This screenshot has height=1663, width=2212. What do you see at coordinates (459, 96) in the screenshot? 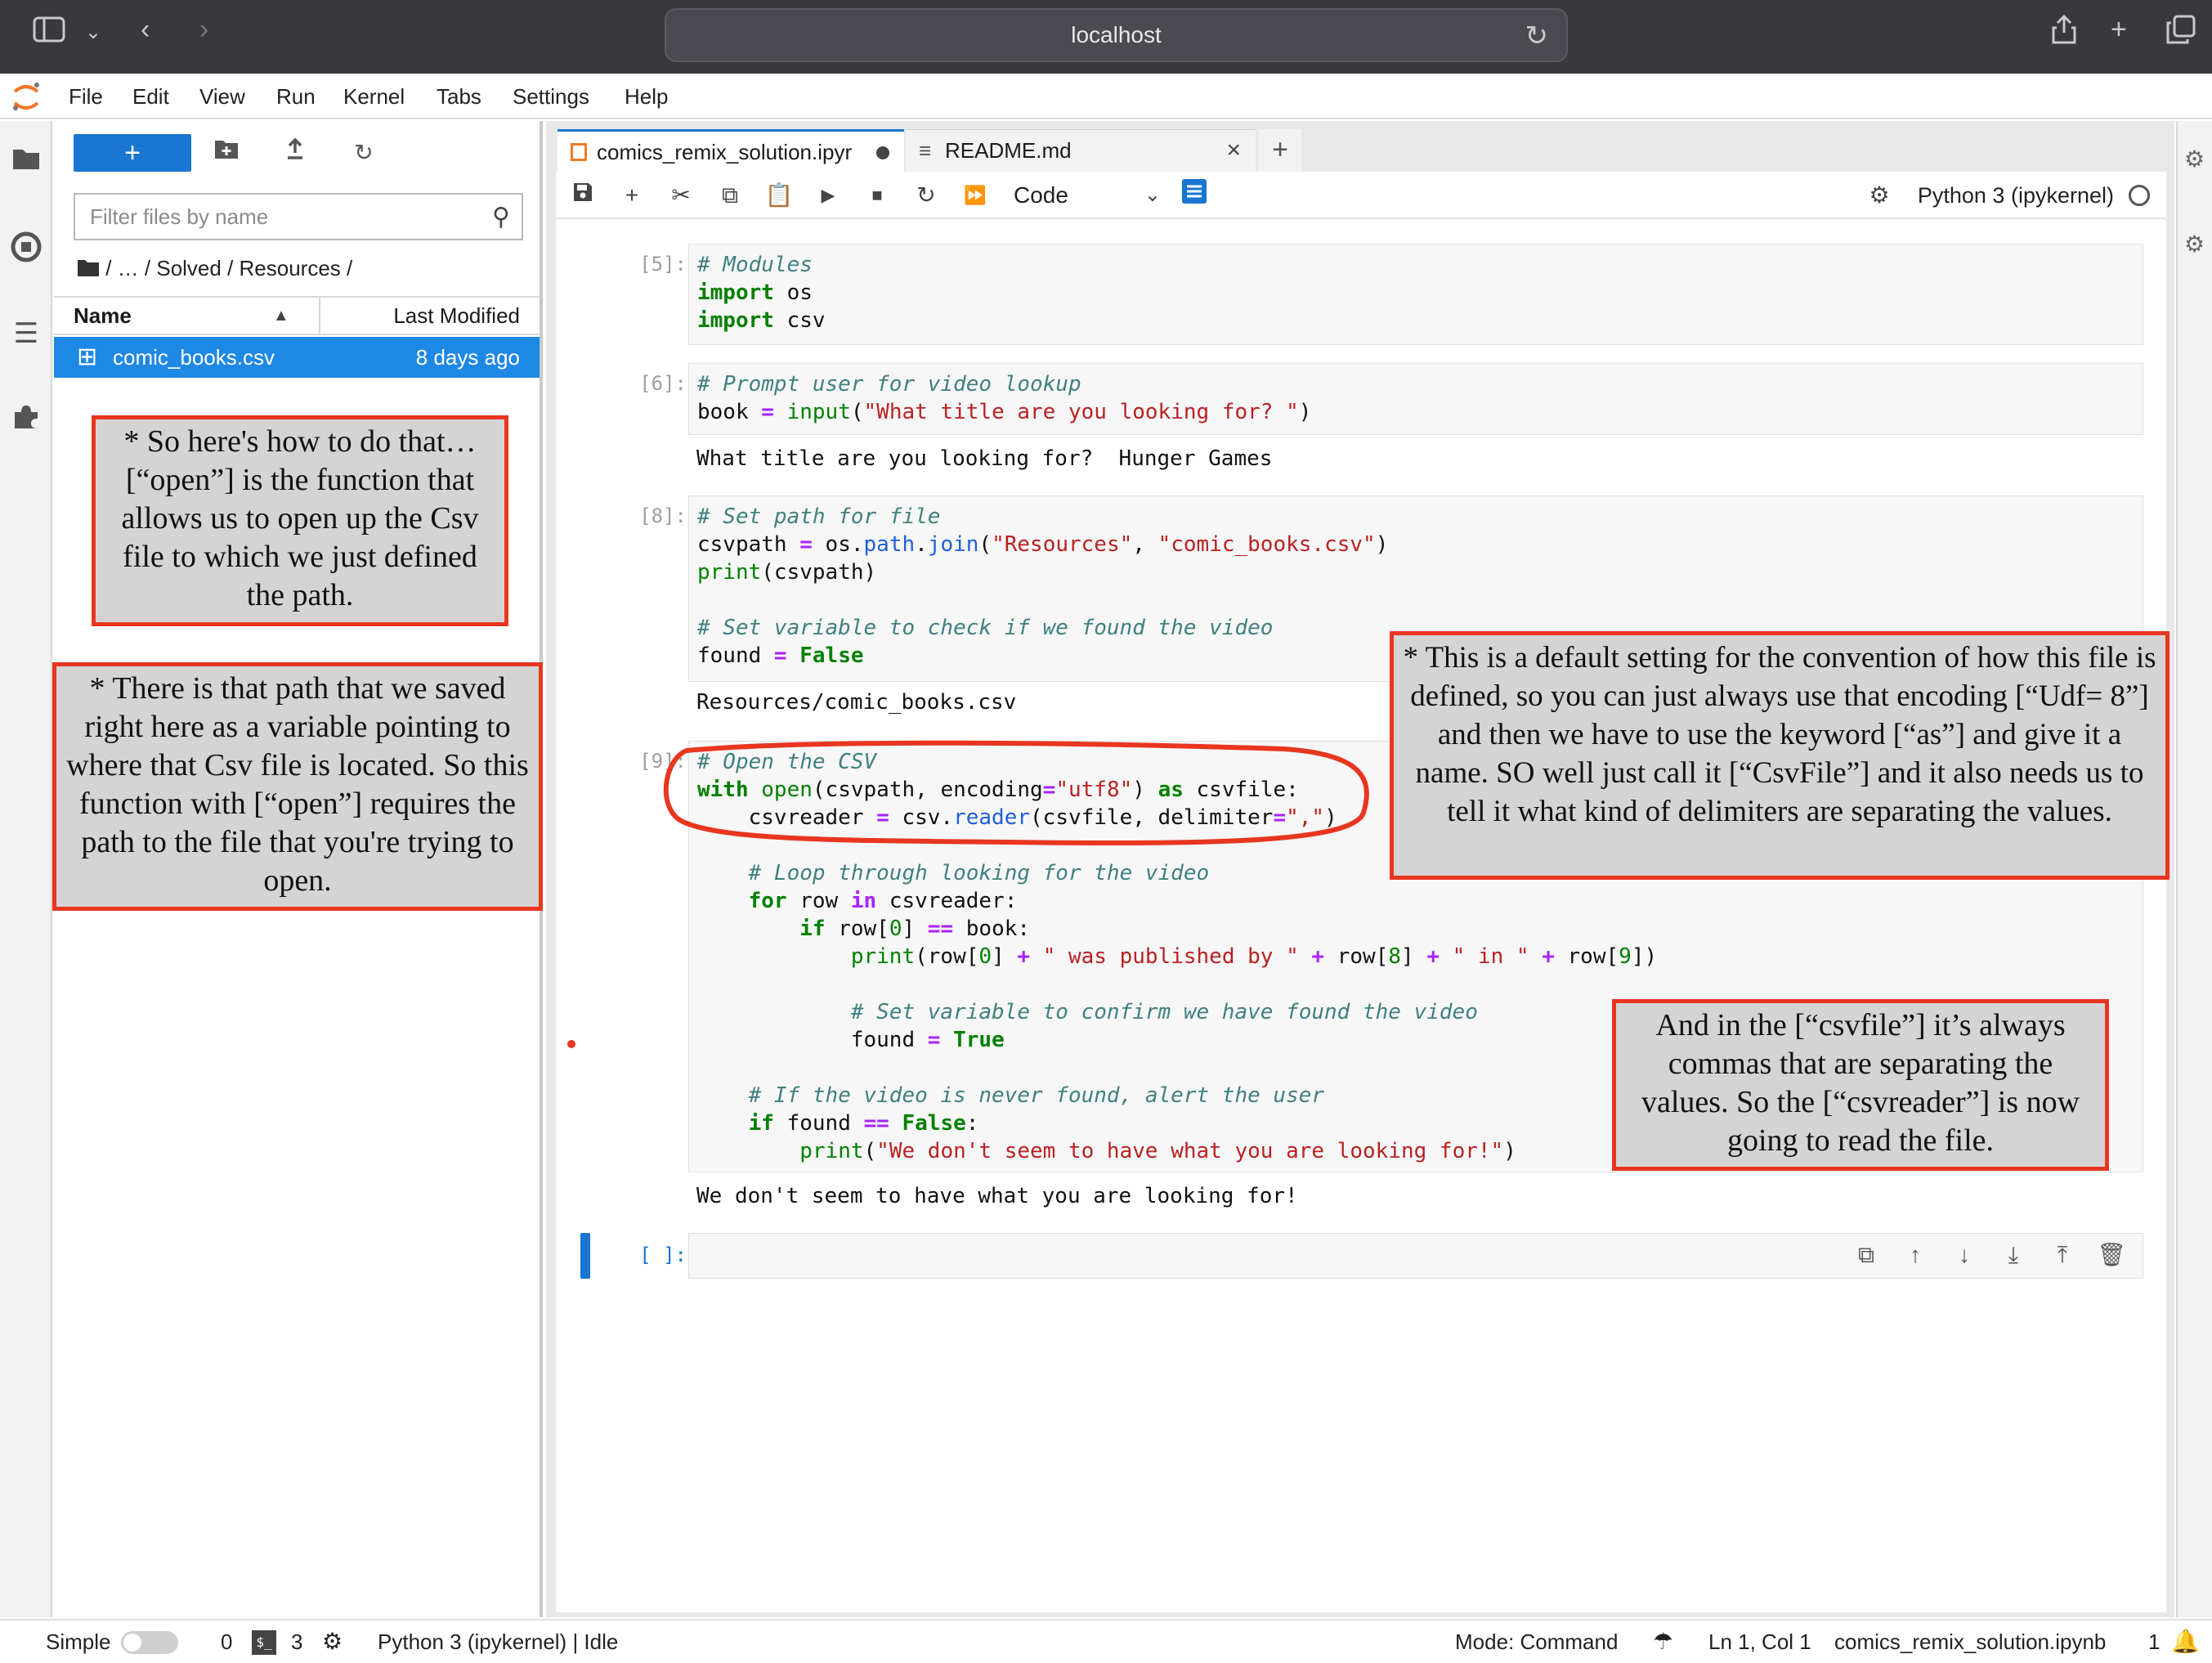
I see `menu-tabs: Tabs` at bounding box center [459, 96].